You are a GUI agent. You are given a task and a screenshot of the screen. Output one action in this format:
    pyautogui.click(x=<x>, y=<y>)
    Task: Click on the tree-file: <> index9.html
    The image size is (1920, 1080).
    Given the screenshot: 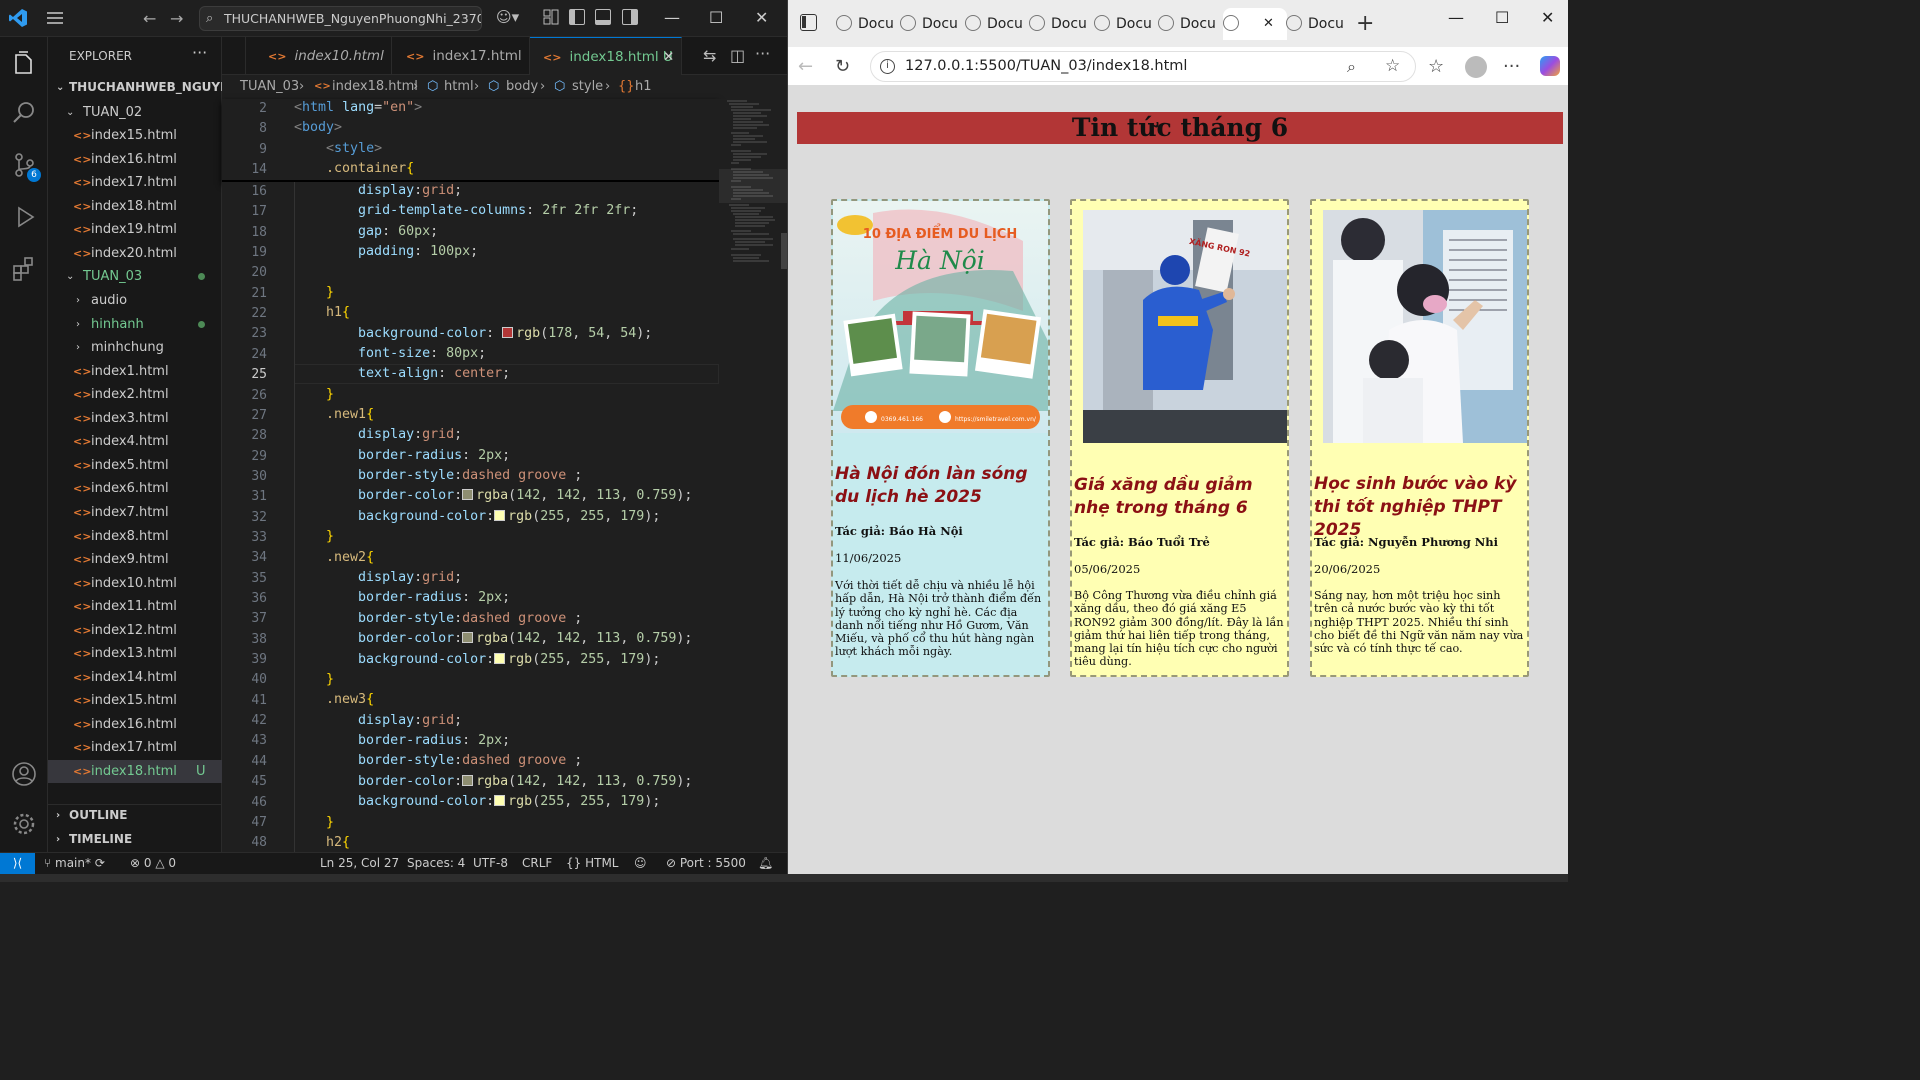 What is the action you would take?
    pyautogui.click(x=135, y=559)
    